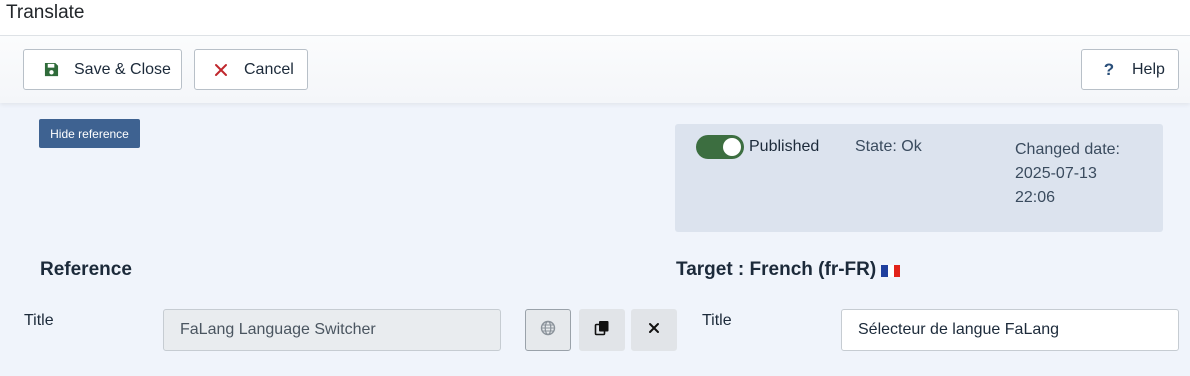 The height and width of the screenshot is (376, 1190). I want to click on target-heading-text: Target : French (fr-FR), so click(776, 269).